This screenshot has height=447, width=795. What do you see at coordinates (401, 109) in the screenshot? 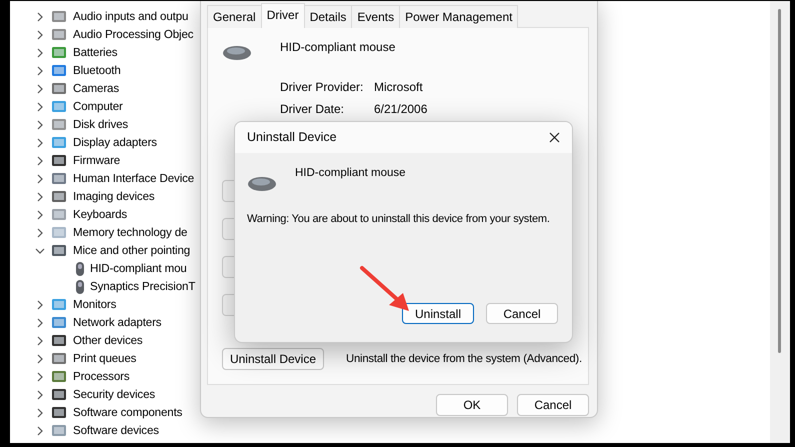
I see `field-value: 6/21/2006` at bounding box center [401, 109].